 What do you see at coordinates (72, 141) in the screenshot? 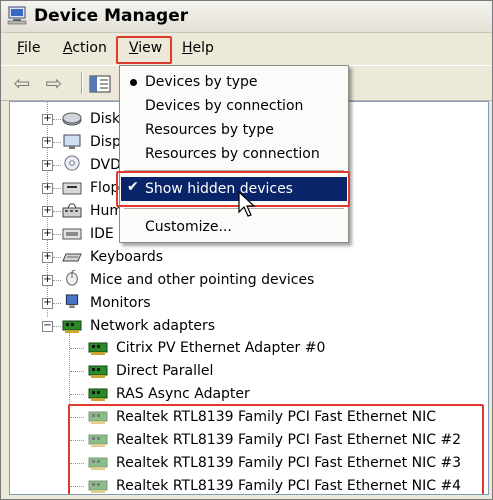
I see `display-adapter-icon` at bounding box center [72, 141].